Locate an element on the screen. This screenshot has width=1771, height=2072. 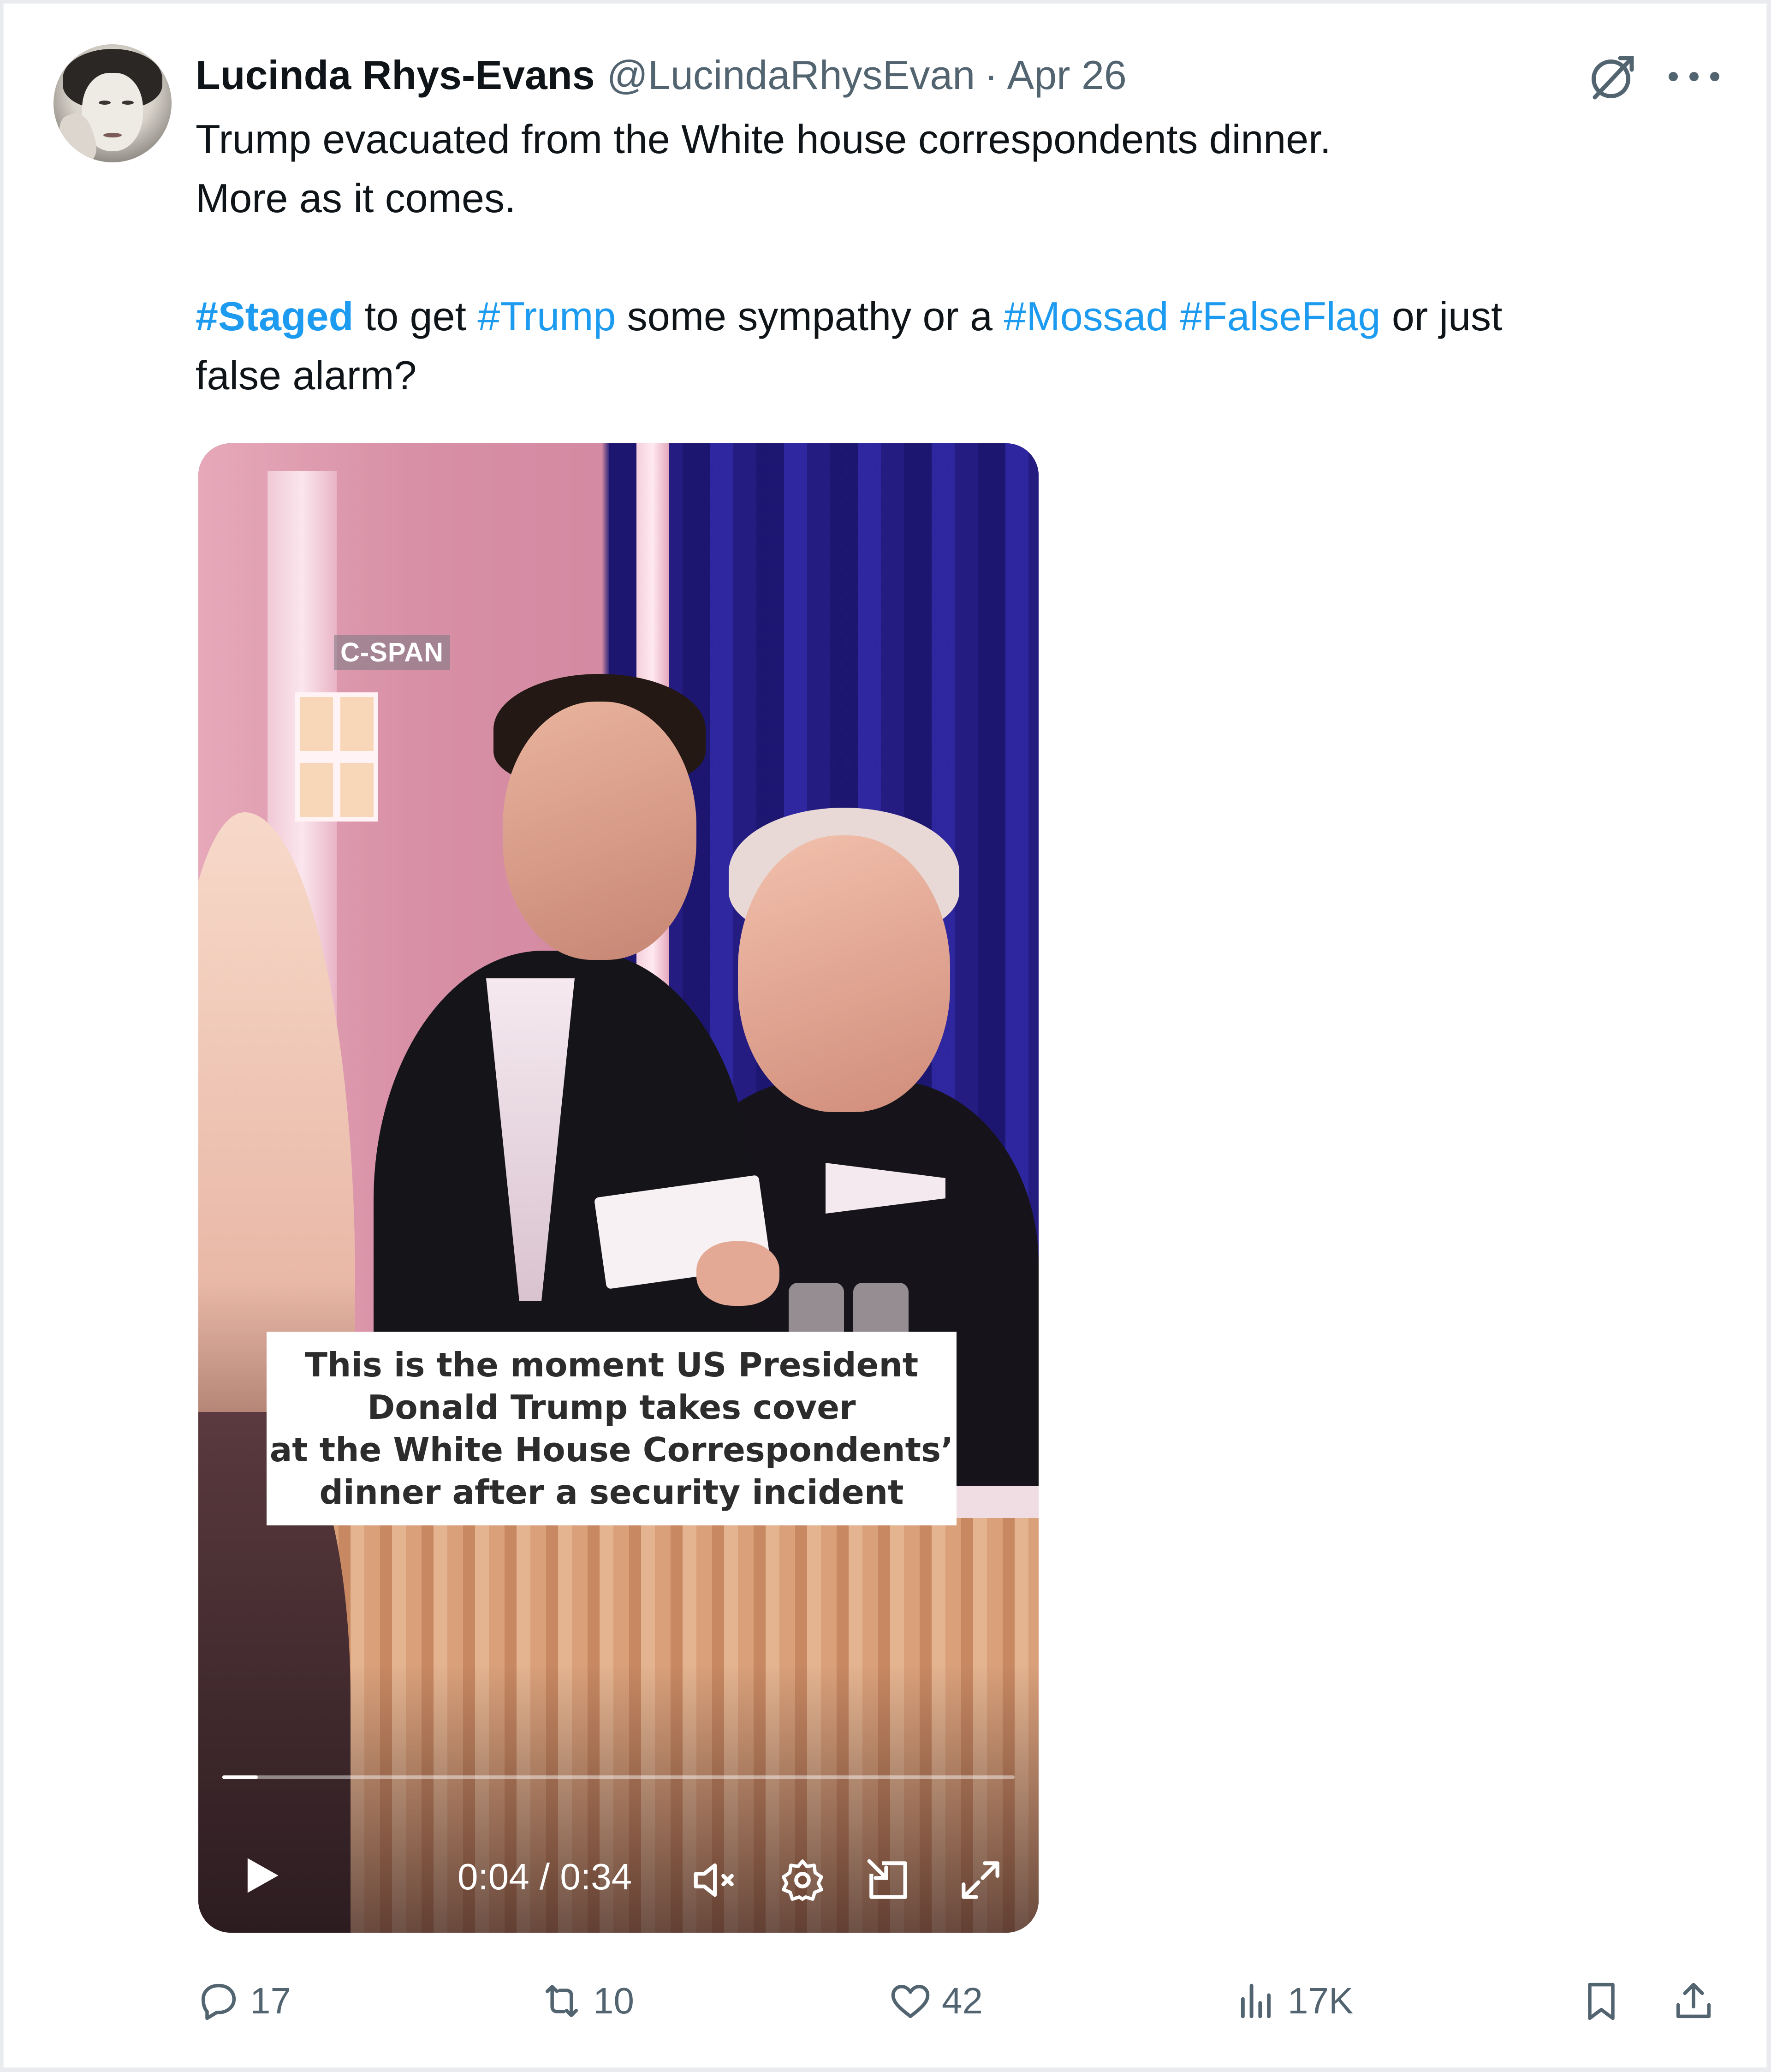
caption-line: dinner after a security incident is located at coordinates (611, 1492).